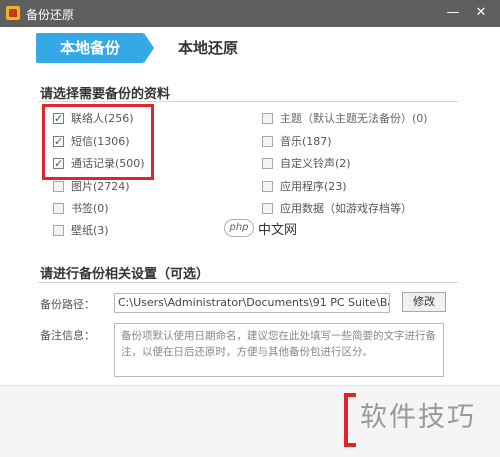 This screenshot has width=500, height=457. What do you see at coordinates (98, 142) in the screenshot?
I see `highlight-annotation` at bounding box center [98, 142].